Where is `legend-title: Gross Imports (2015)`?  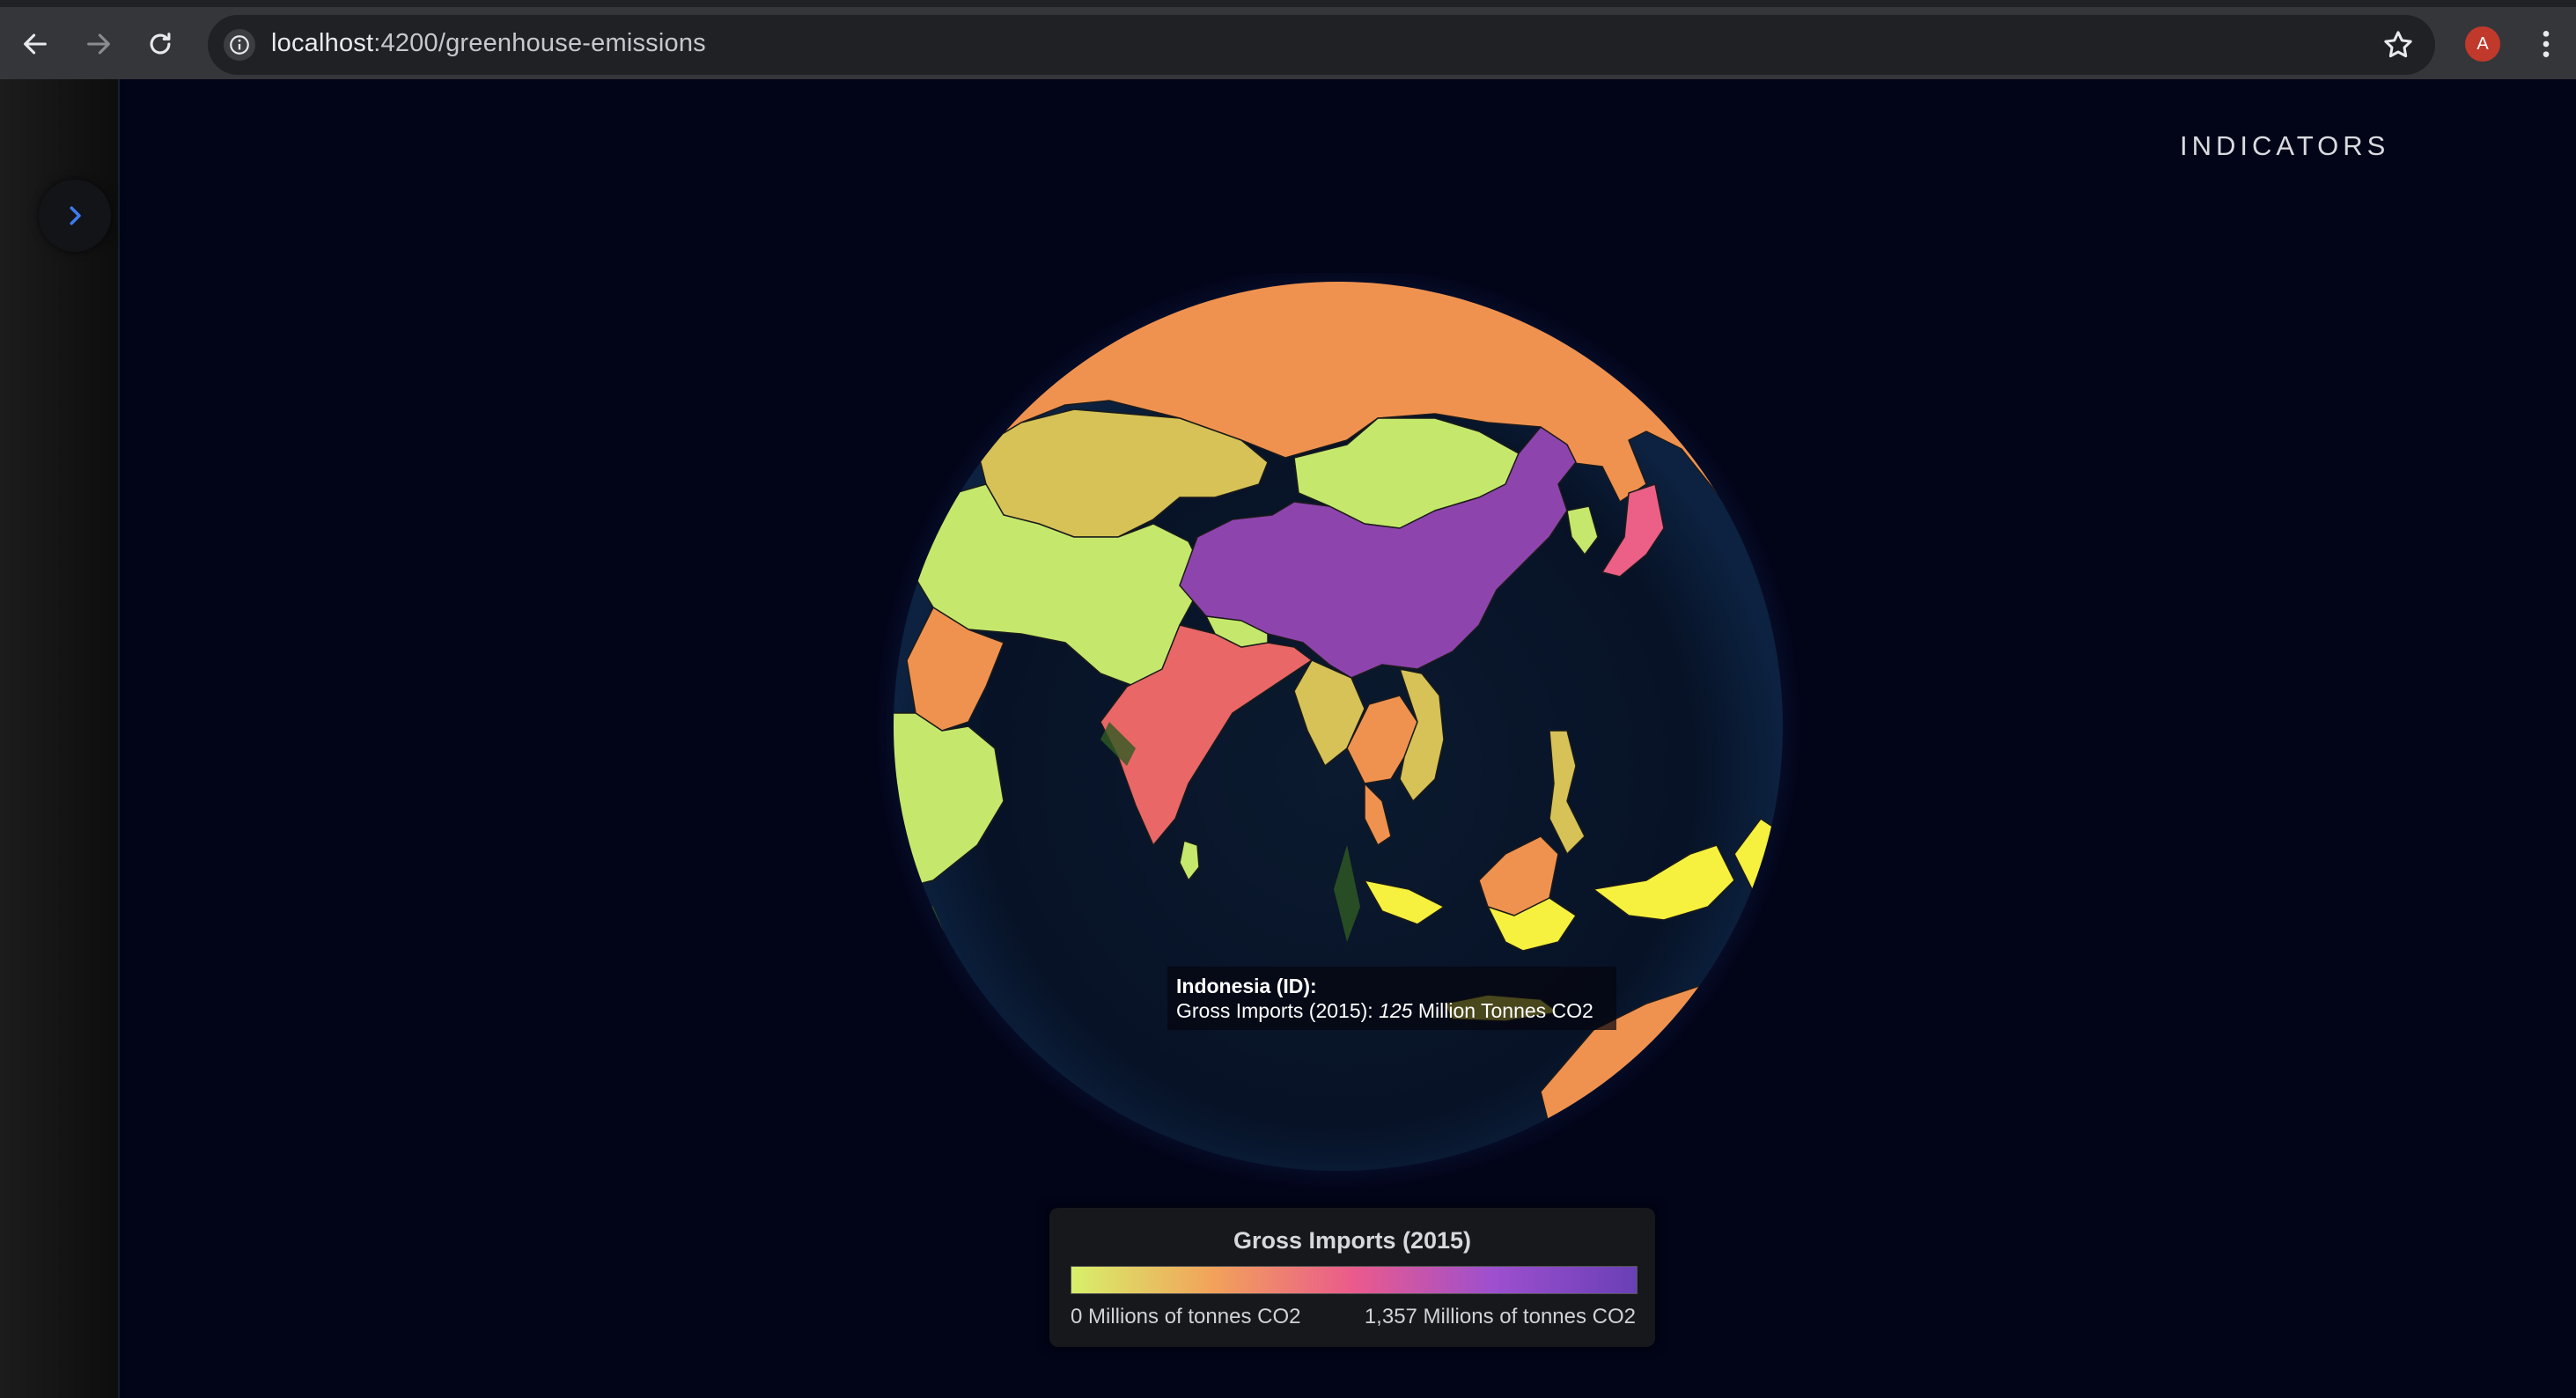 legend-title: Gross Imports (2015) is located at coordinates (1352, 1240).